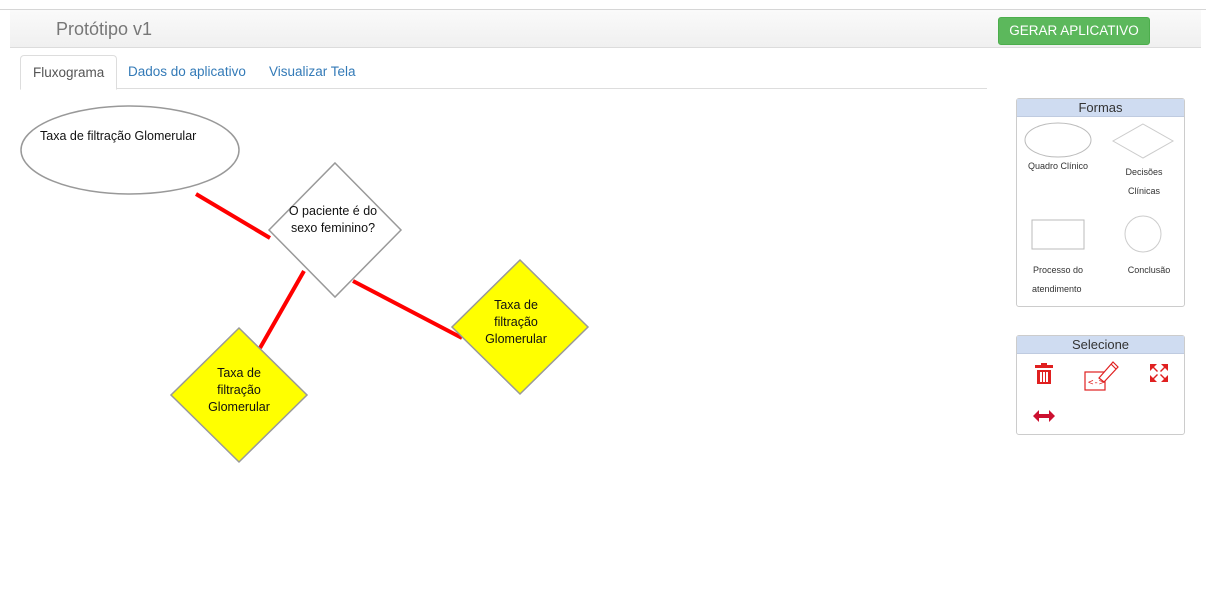 The width and height of the screenshot is (1206, 606). I want to click on shape-label-conclusao: Conclusão, so click(1149, 270).